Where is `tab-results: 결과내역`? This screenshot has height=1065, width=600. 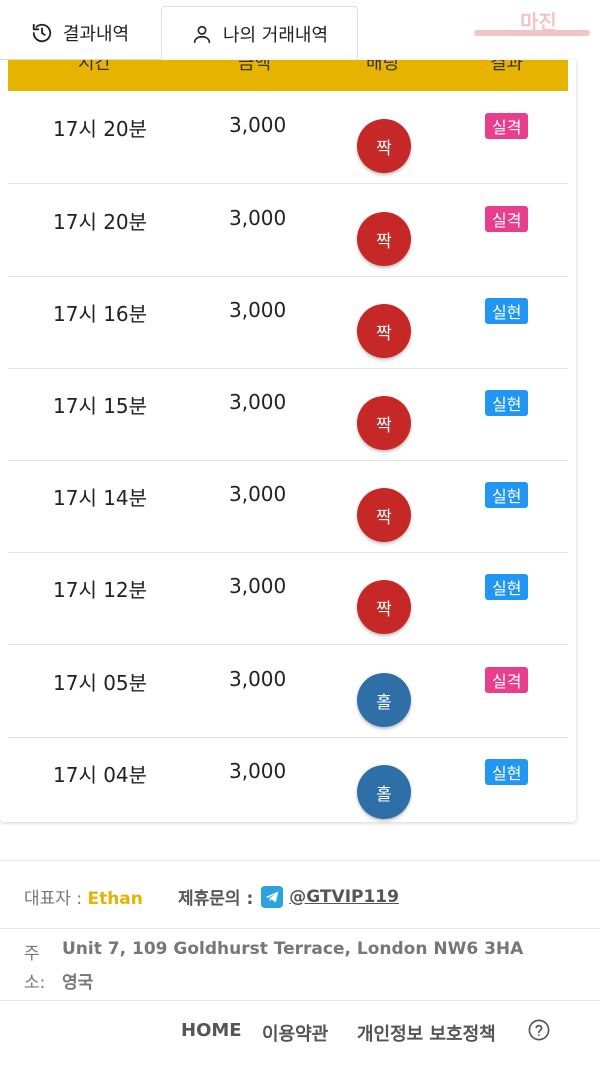
tab-results: 결과내역 is located at coordinates (80, 33).